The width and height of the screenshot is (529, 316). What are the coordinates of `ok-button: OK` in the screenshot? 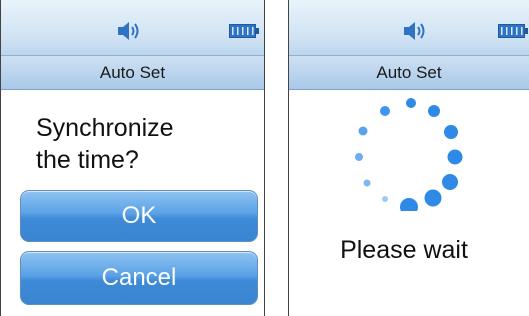 It's located at (139, 216).